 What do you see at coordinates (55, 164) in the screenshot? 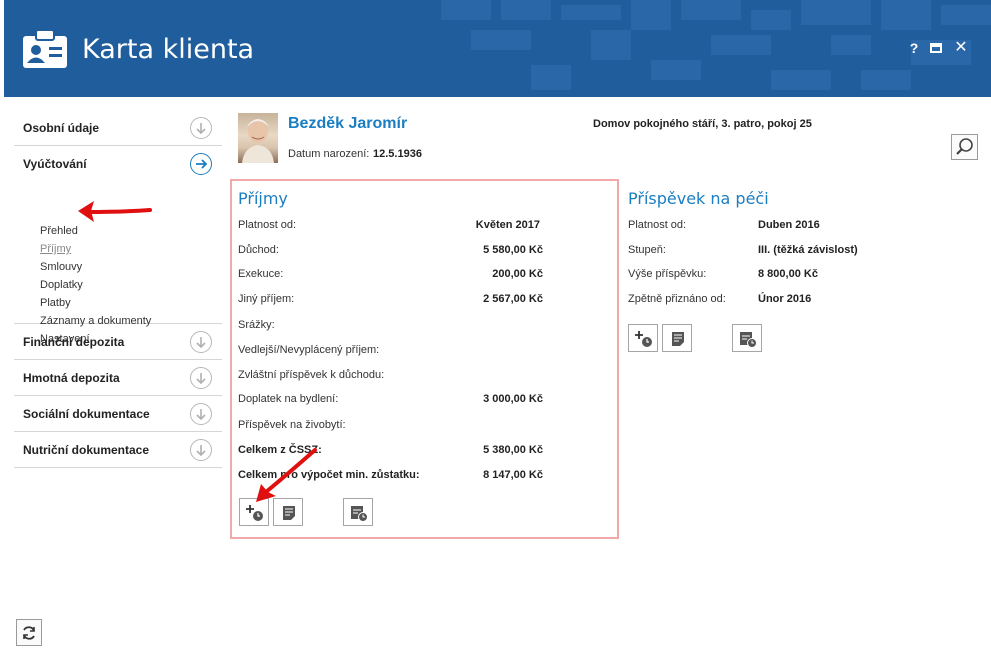
I see `nav-label: Vyúčtování` at bounding box center [55, 164].